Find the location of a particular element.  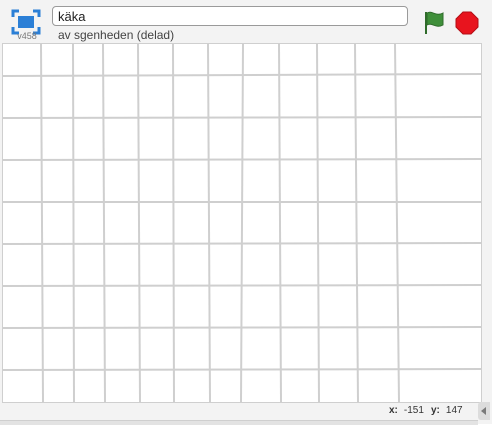

green-flag-icon is located at coordinates (434, 22).